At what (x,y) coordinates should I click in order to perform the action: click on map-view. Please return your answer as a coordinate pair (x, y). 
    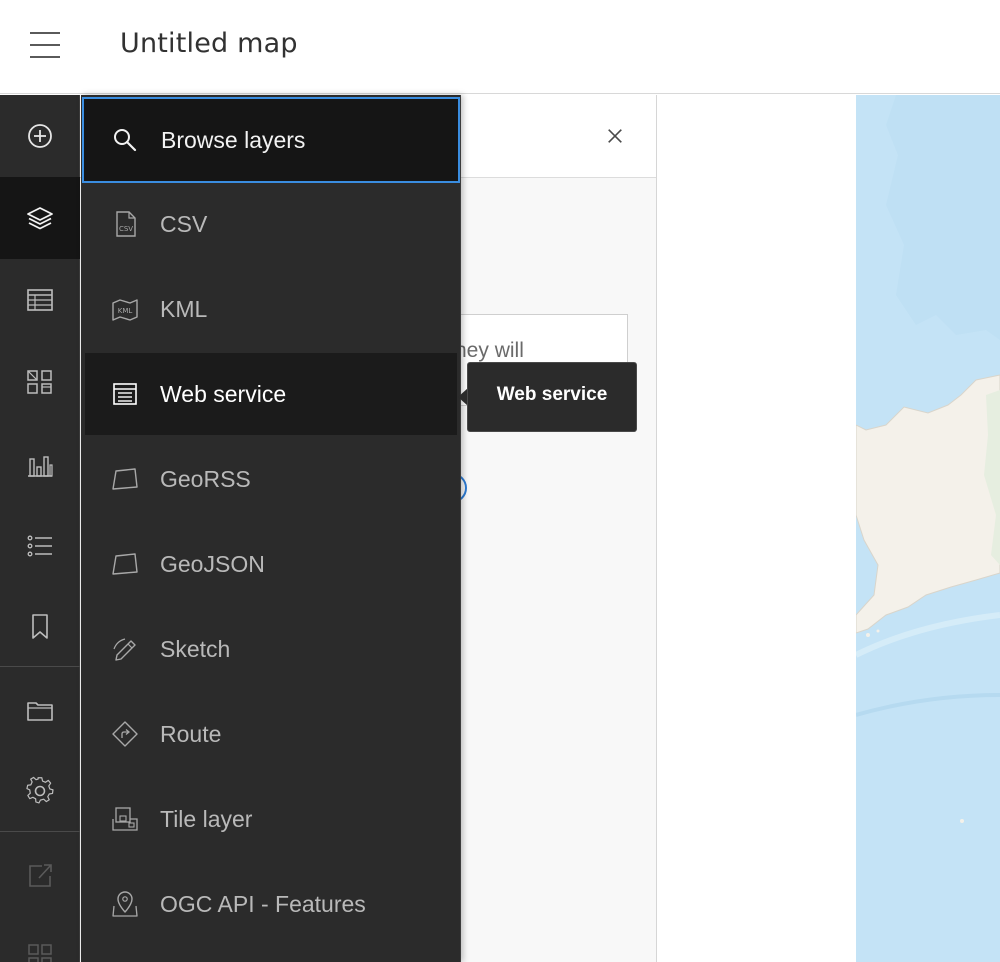
    Looking at the image, I should click on (928, 528).